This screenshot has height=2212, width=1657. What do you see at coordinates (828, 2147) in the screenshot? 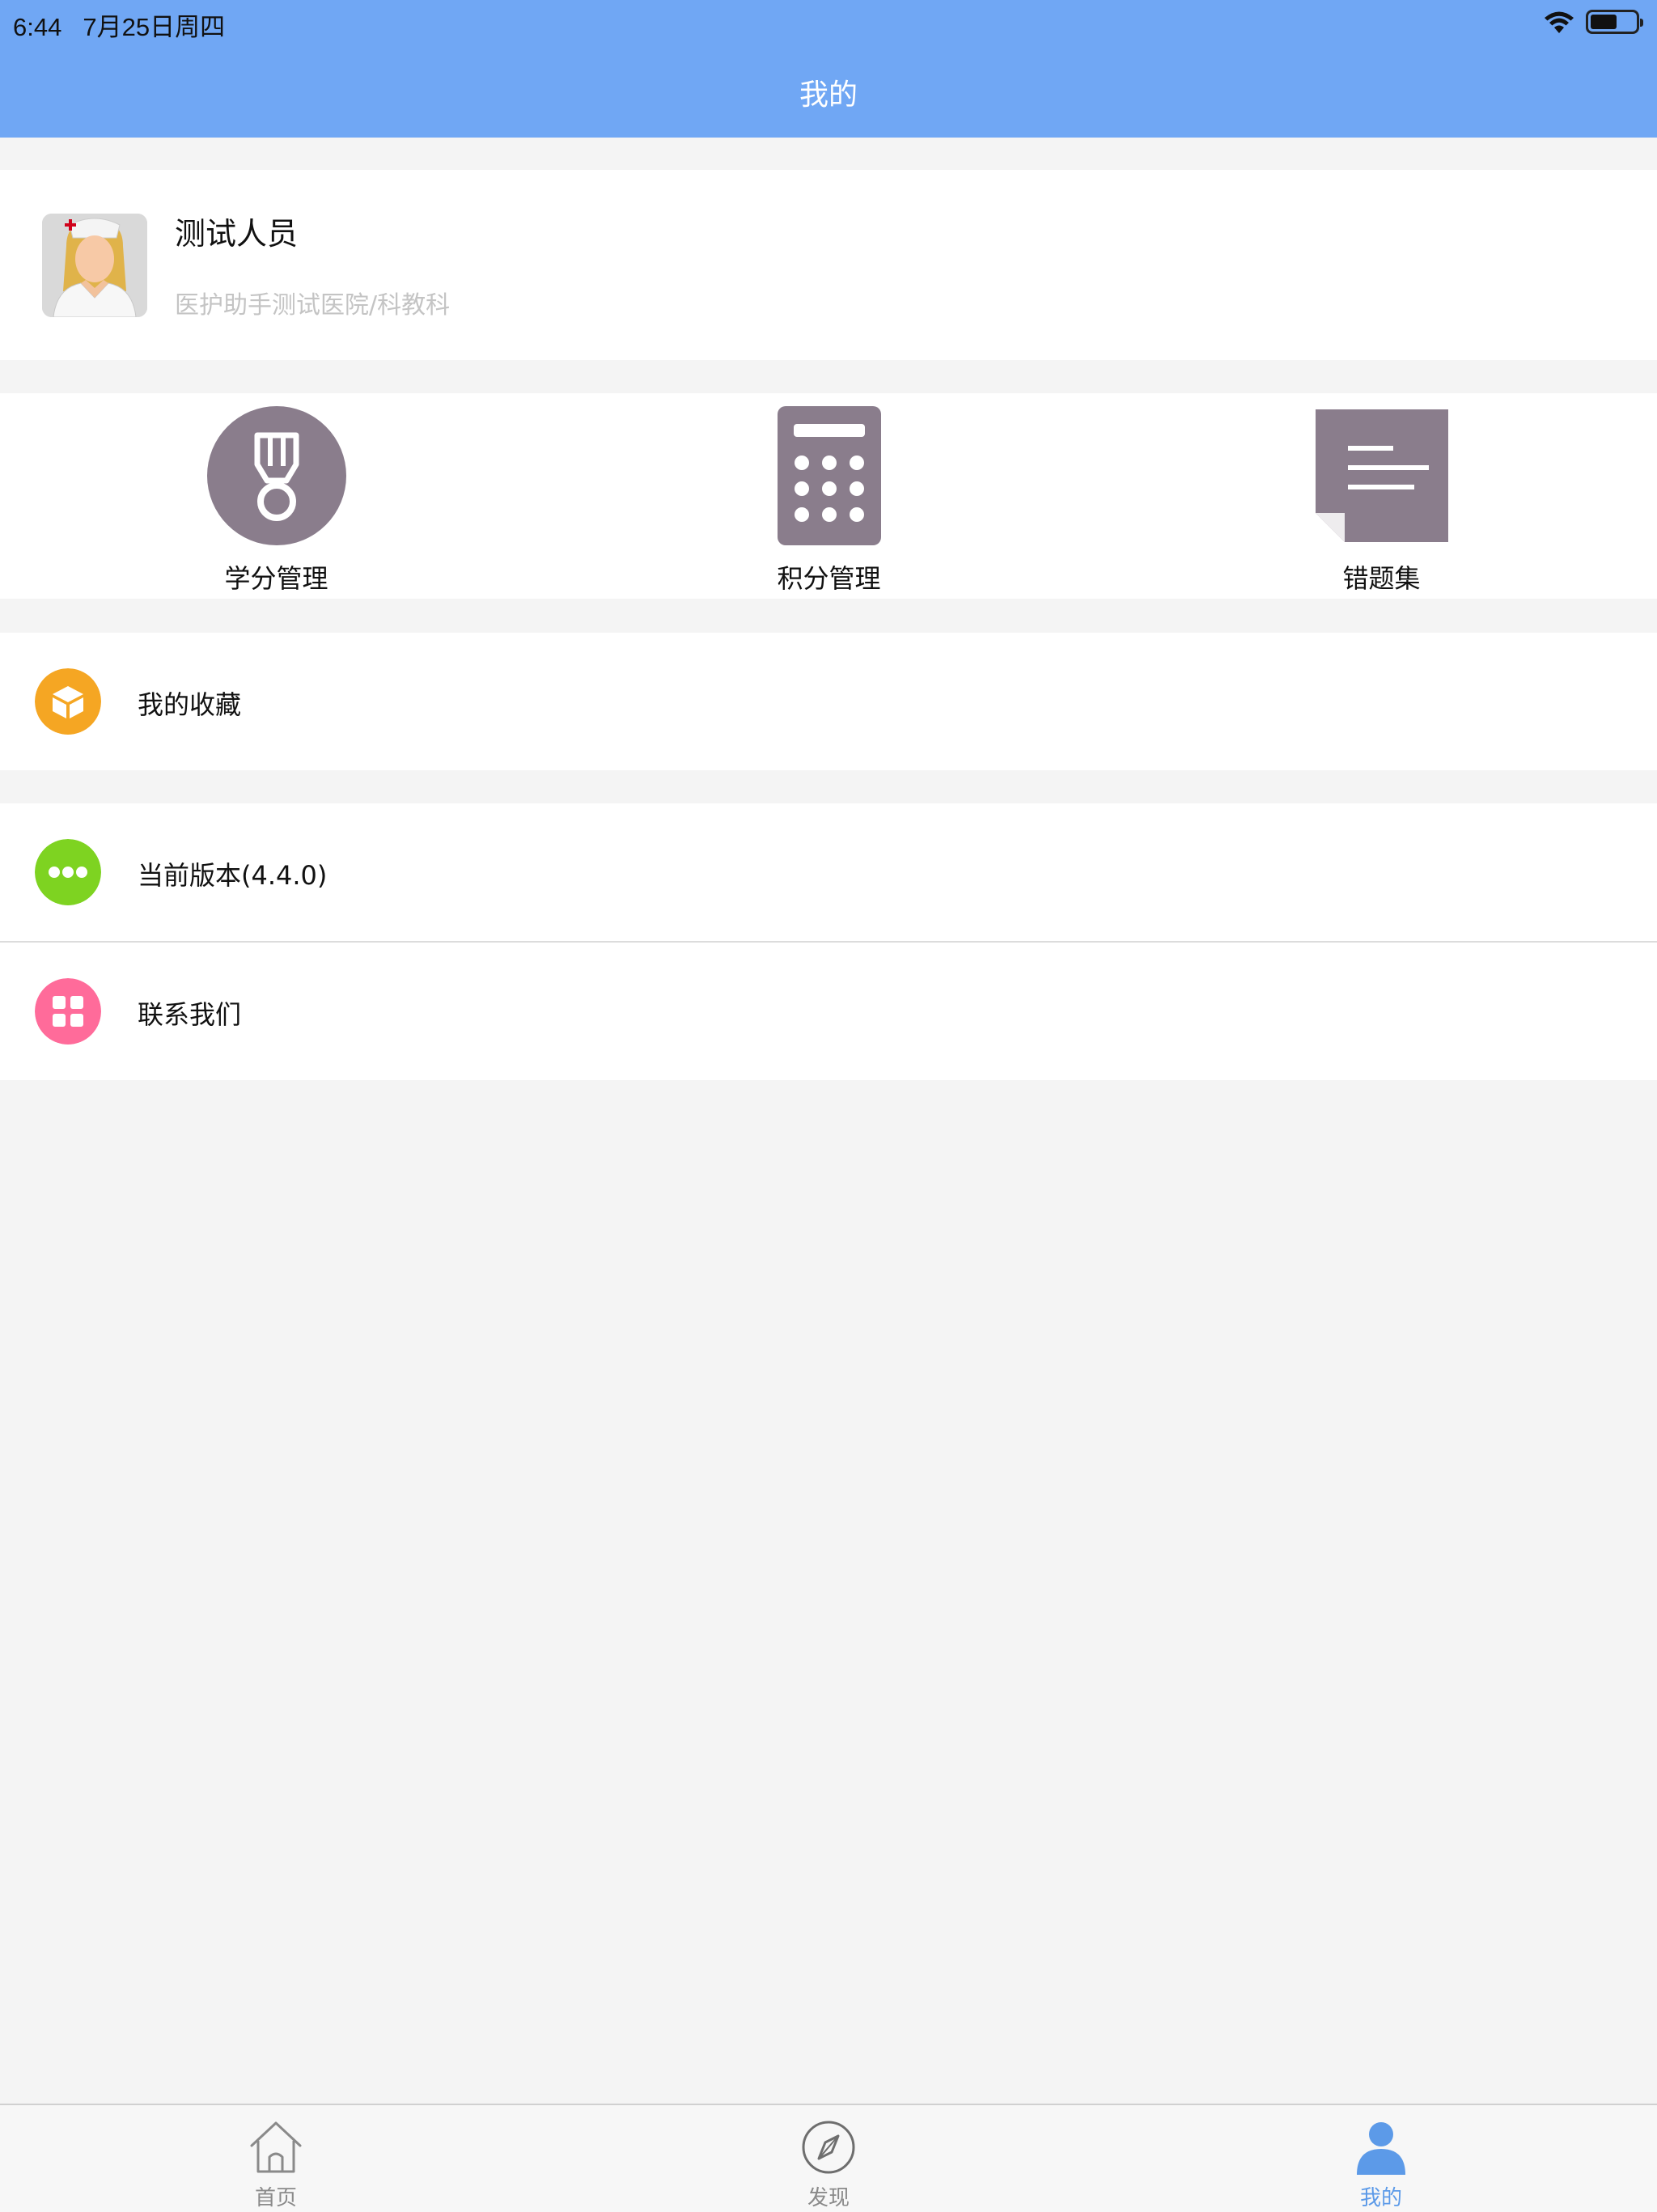
I see `compass-icon` at bounding box center [828, 2147].